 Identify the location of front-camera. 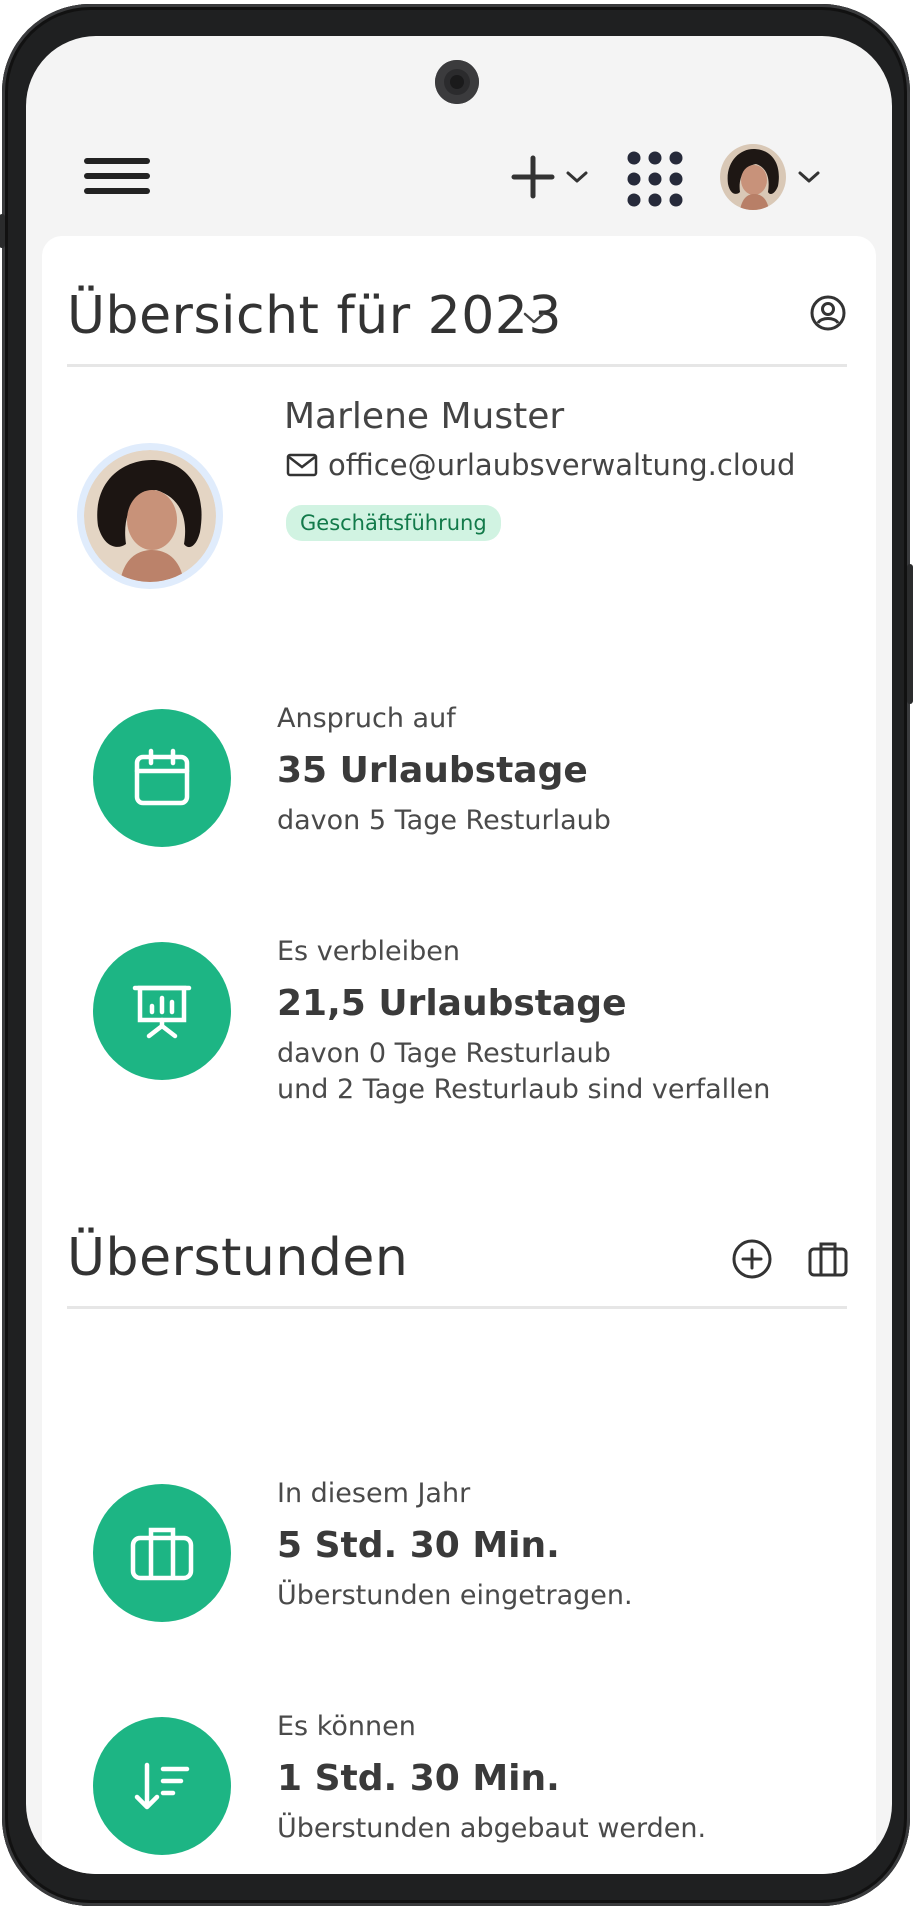
(457, 82).